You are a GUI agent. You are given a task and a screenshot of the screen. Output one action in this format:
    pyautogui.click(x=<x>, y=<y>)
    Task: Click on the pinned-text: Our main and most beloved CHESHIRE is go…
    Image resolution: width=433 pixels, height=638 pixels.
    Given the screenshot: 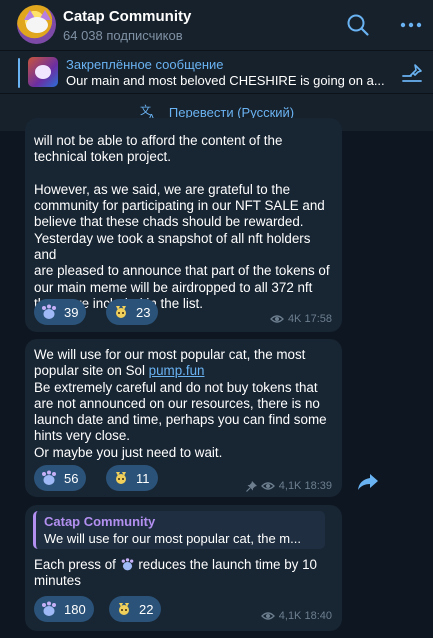 What is the action you would take?
    pyautogui.click(x=225, y=80)
    